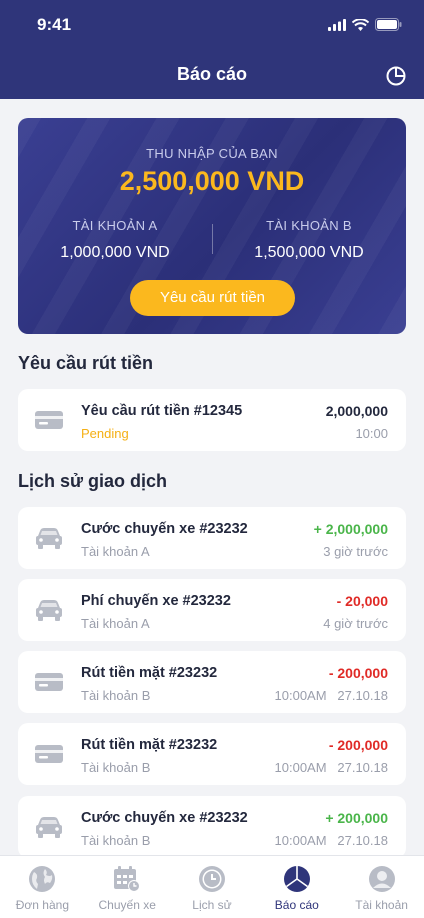  I want to click on income-value: 2,500,000 VND, so click(212, 181).